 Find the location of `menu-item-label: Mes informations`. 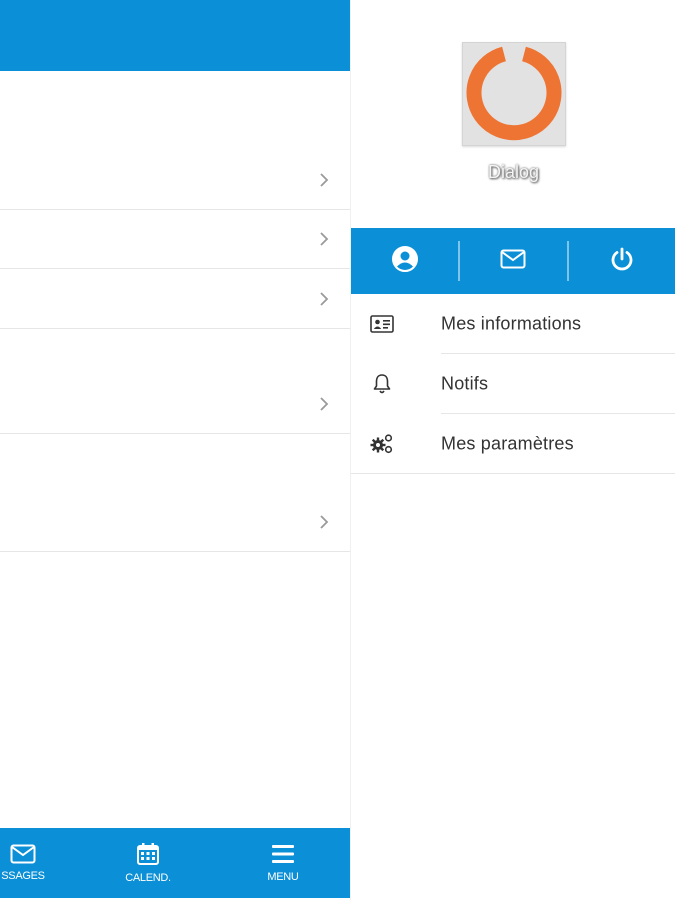

menu-item-label: Mes informations is located at coordinates (511, 323).